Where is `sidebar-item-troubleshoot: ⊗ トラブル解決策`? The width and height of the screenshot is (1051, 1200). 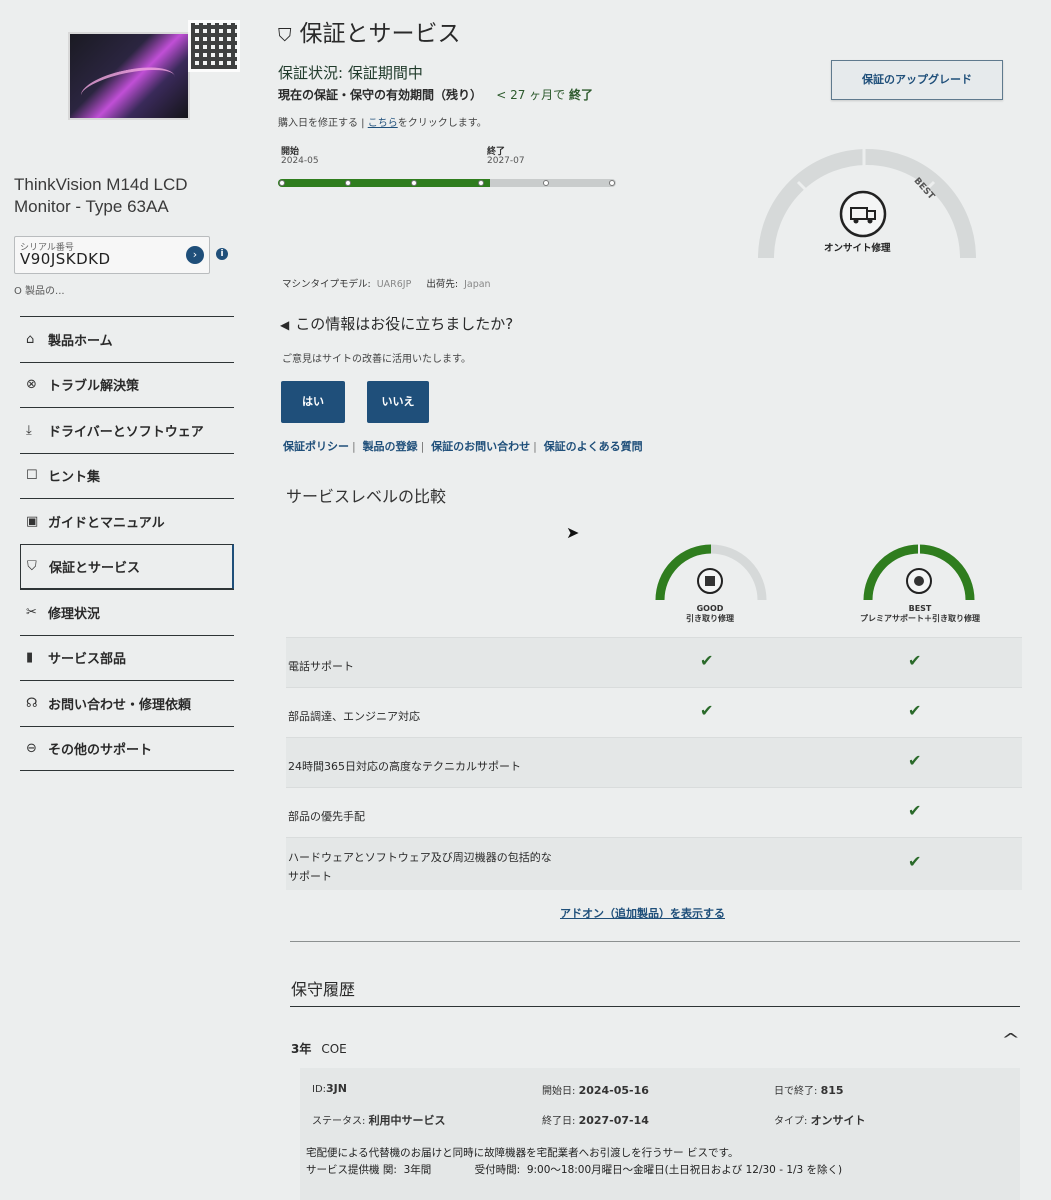
sidebar-item-troubleshoot: ⊗ トラブル解決策 is located at coordinates (127, 384).